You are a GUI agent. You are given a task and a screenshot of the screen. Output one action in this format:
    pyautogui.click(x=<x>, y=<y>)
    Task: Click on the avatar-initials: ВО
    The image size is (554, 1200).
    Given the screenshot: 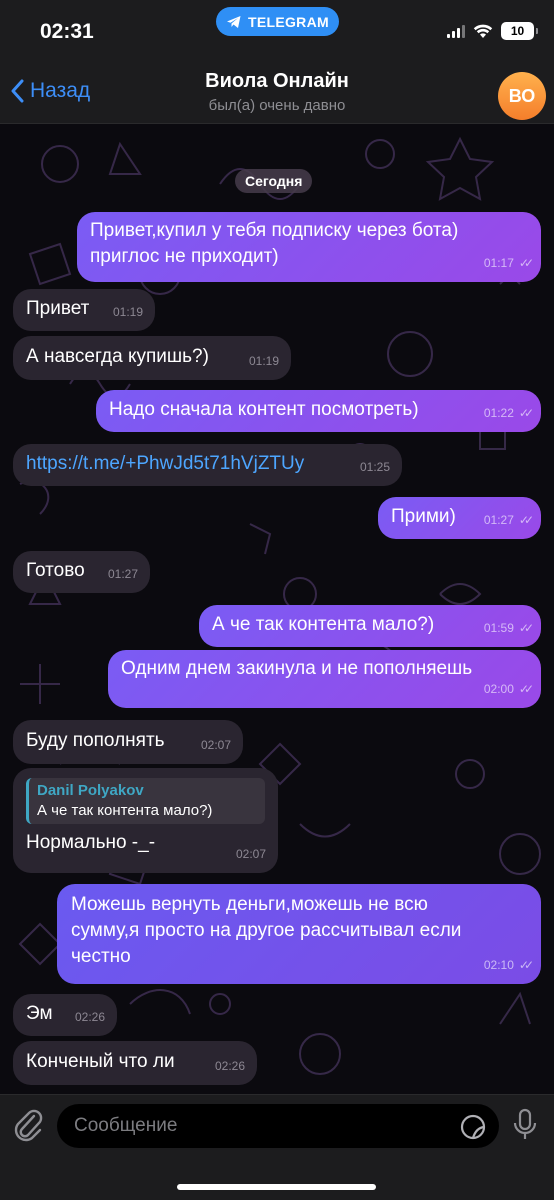 What is the action you would take?
    pyautogui.click(x=522, y=95)
    